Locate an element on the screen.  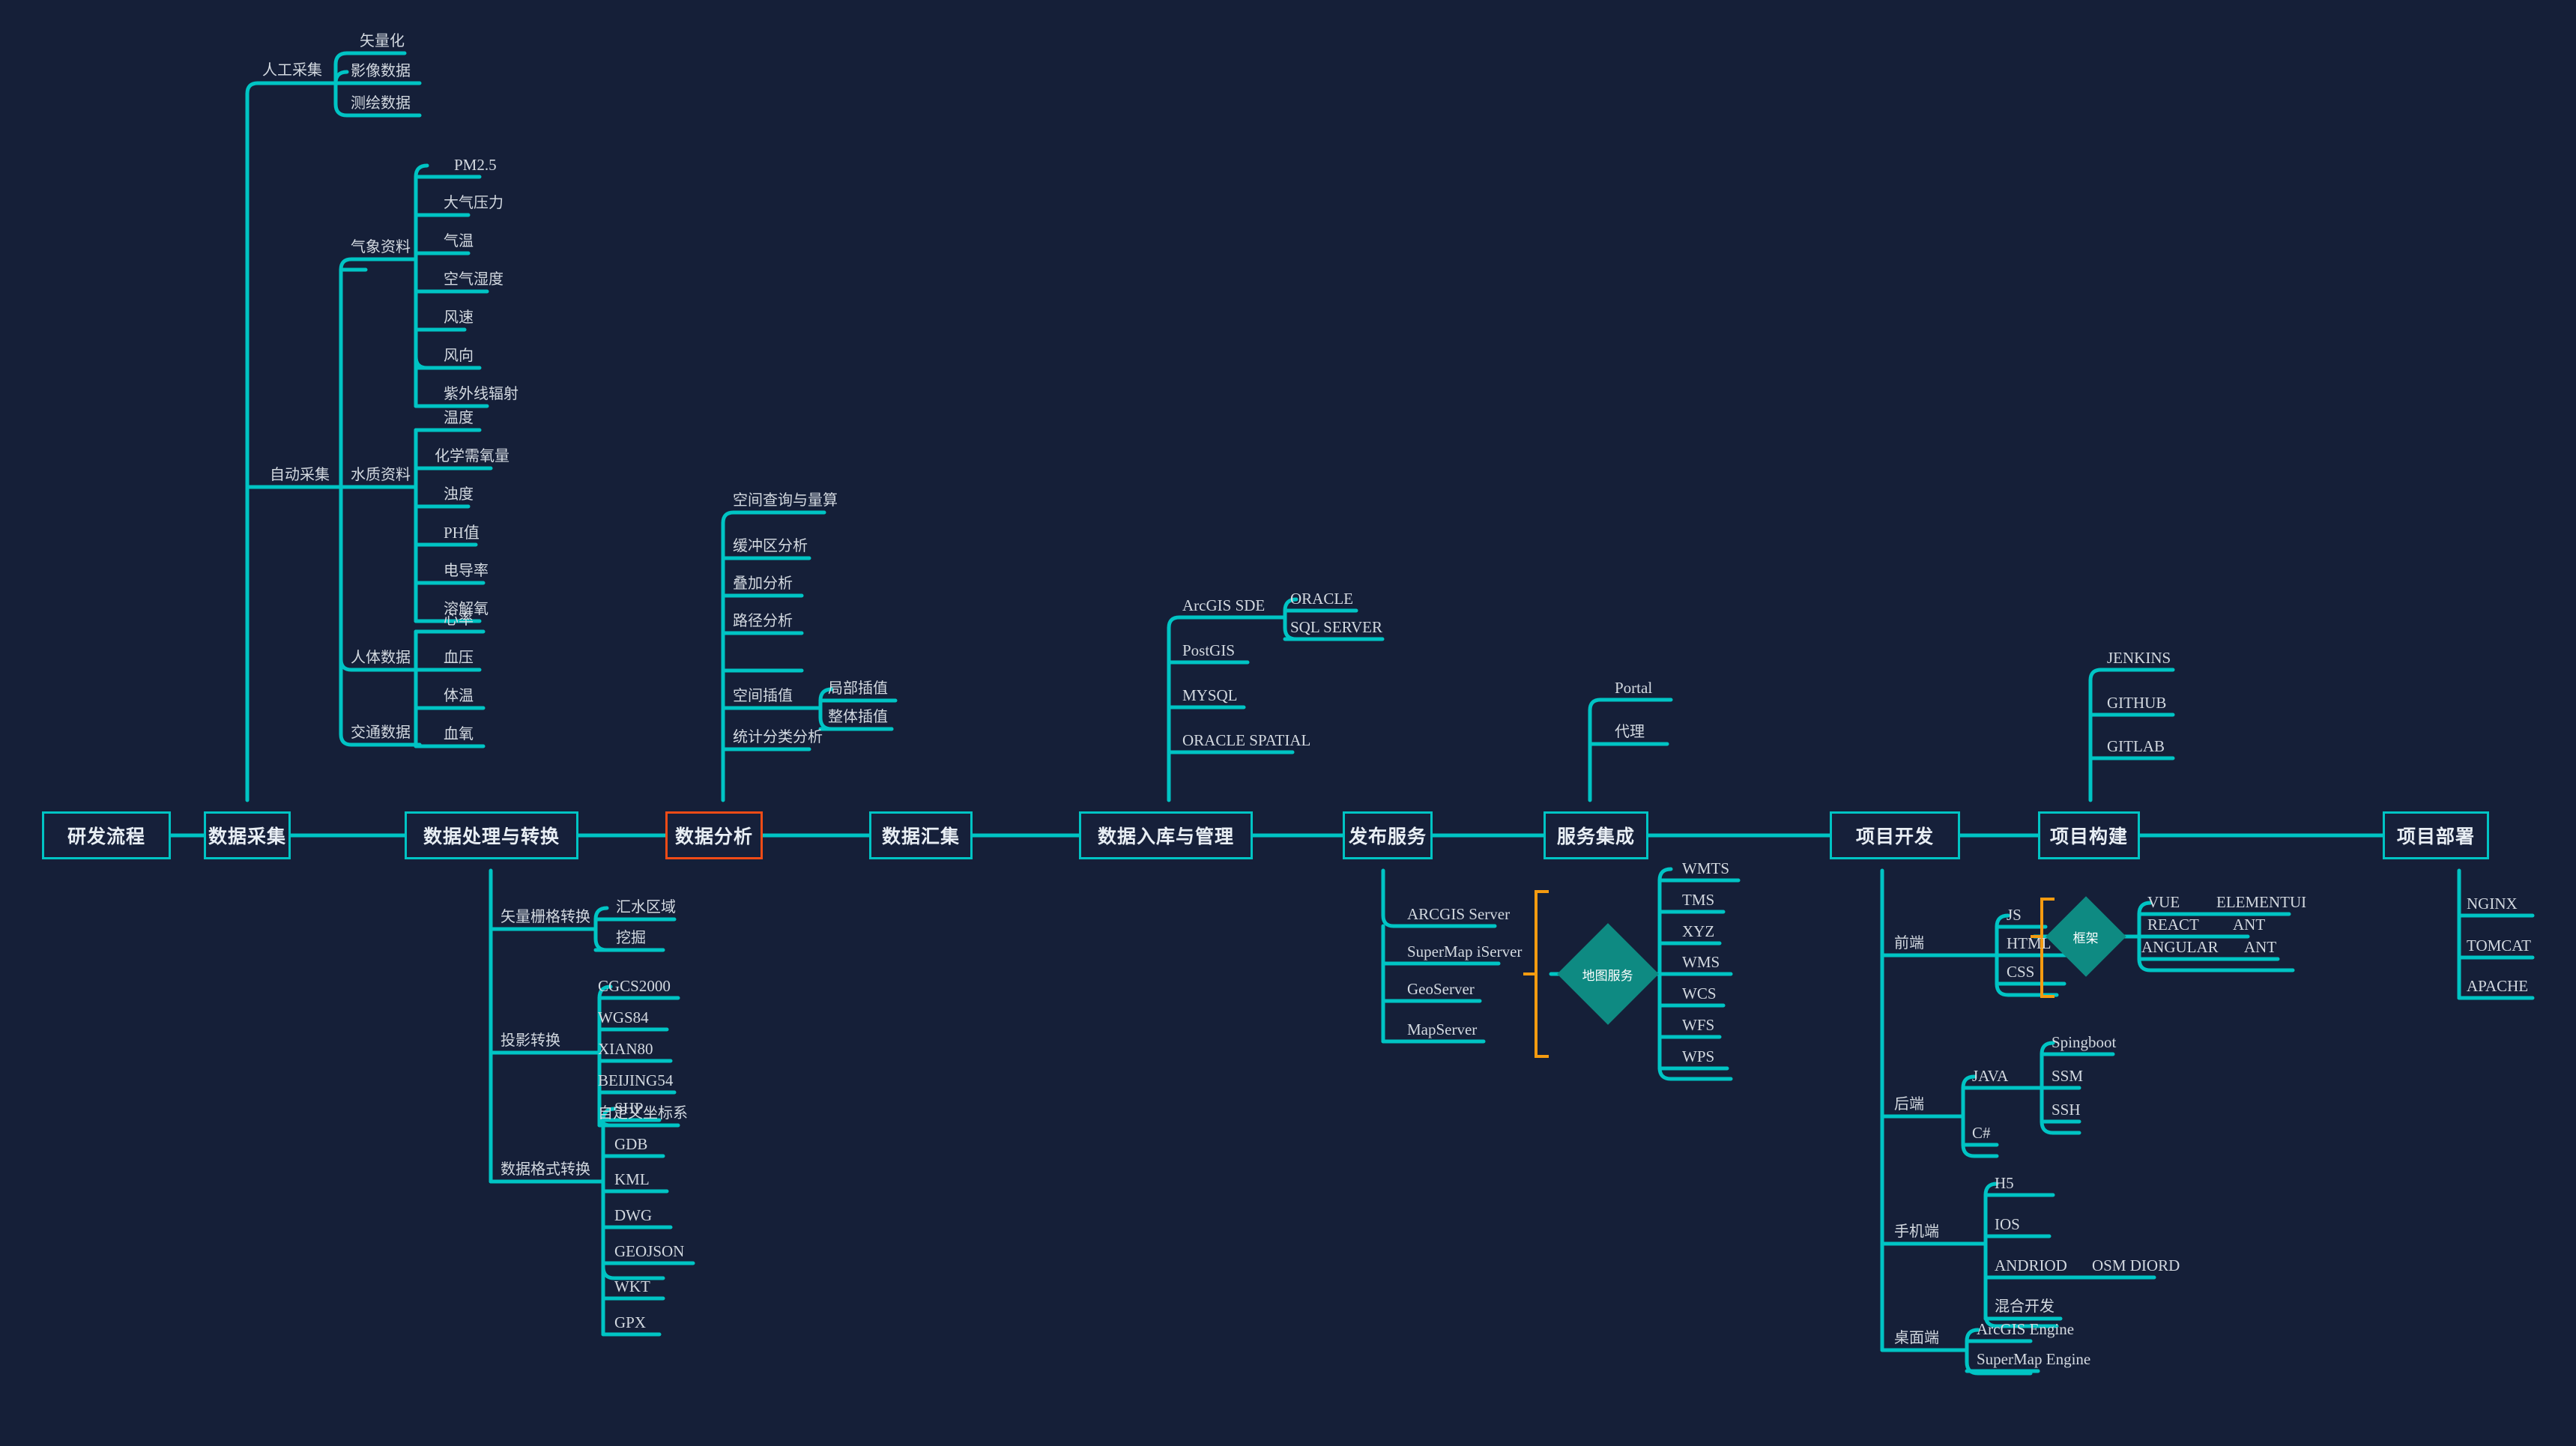
node-css: CSS is located at coordinates (2020, 972).